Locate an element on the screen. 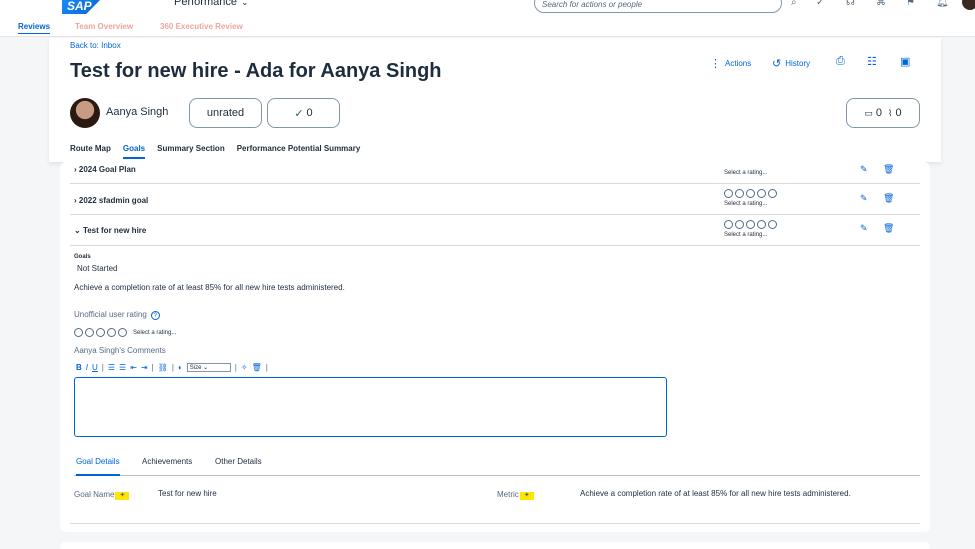 The height and width of the screenshot is (549, 975). bell-icon: 🔔︎ is located at coordinates (942, 4).